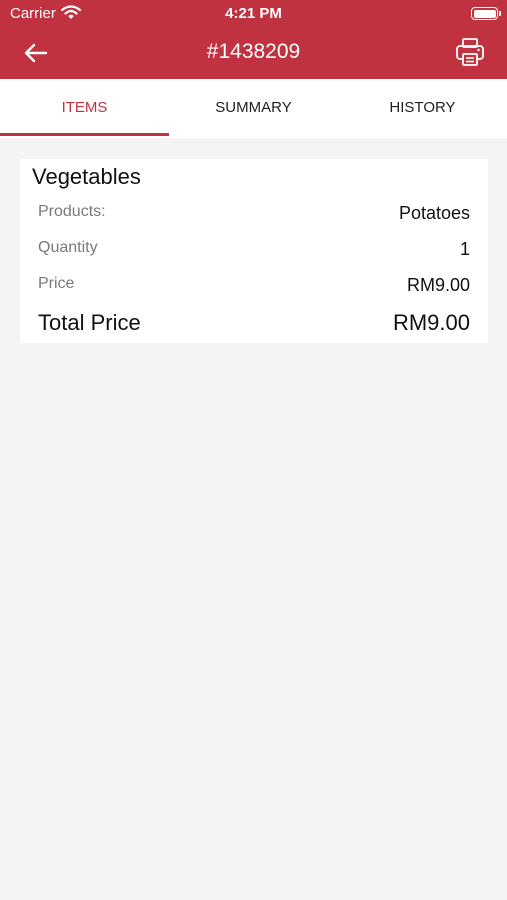  Describe the element at coordinates (254, 216) in the screenshot. I see `product-row: Products: Potatoes` at that location.